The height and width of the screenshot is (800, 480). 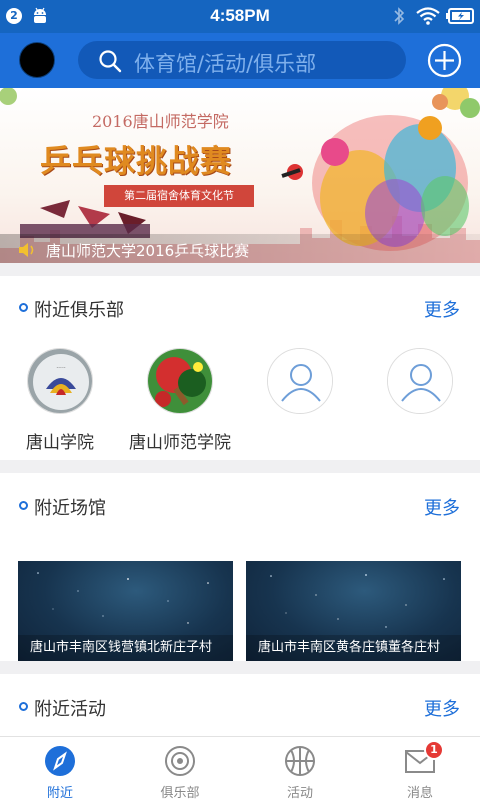 I want to click on club-item: ····· 唐山学院, so click(x=60, y=400).